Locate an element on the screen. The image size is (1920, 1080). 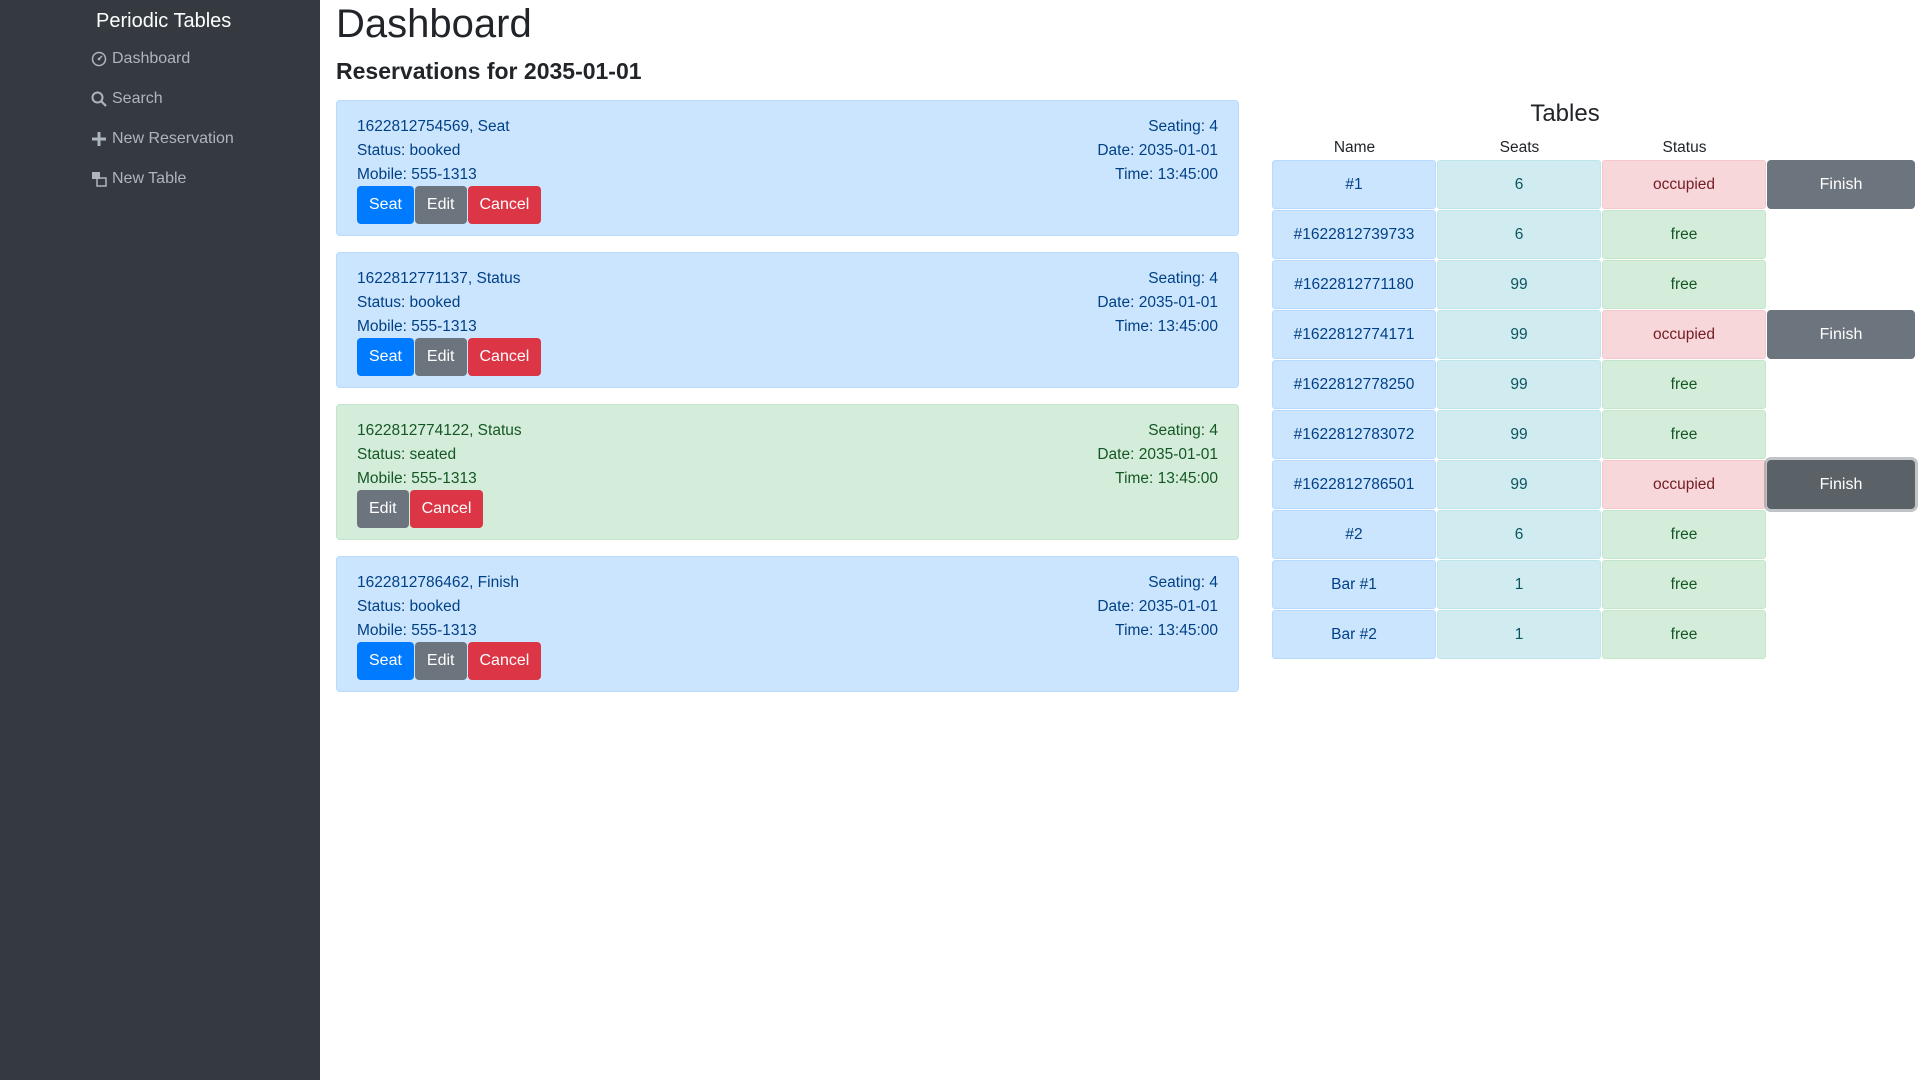
table-row: #1622812771180 99 free is located at coordinates (1593, 285).